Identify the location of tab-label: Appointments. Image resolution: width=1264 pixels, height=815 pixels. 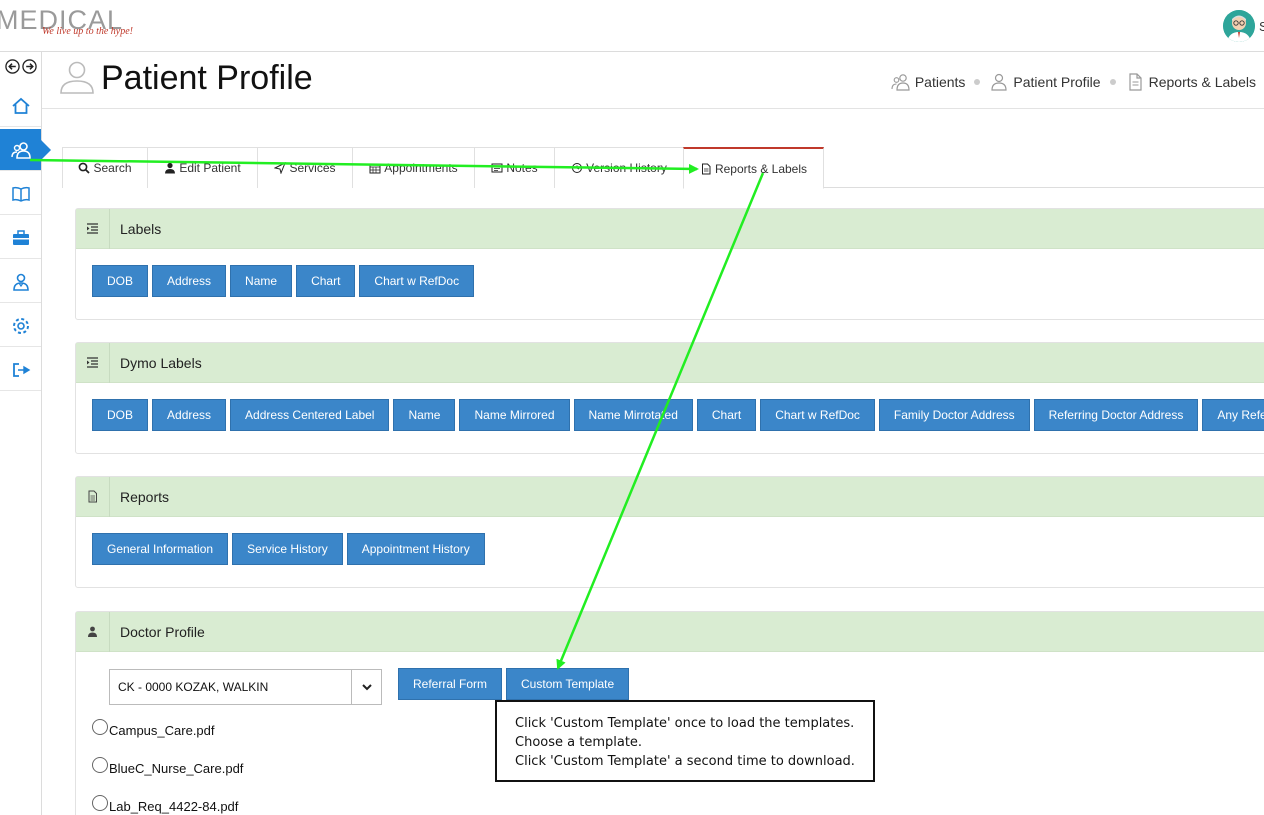
(421, 168).